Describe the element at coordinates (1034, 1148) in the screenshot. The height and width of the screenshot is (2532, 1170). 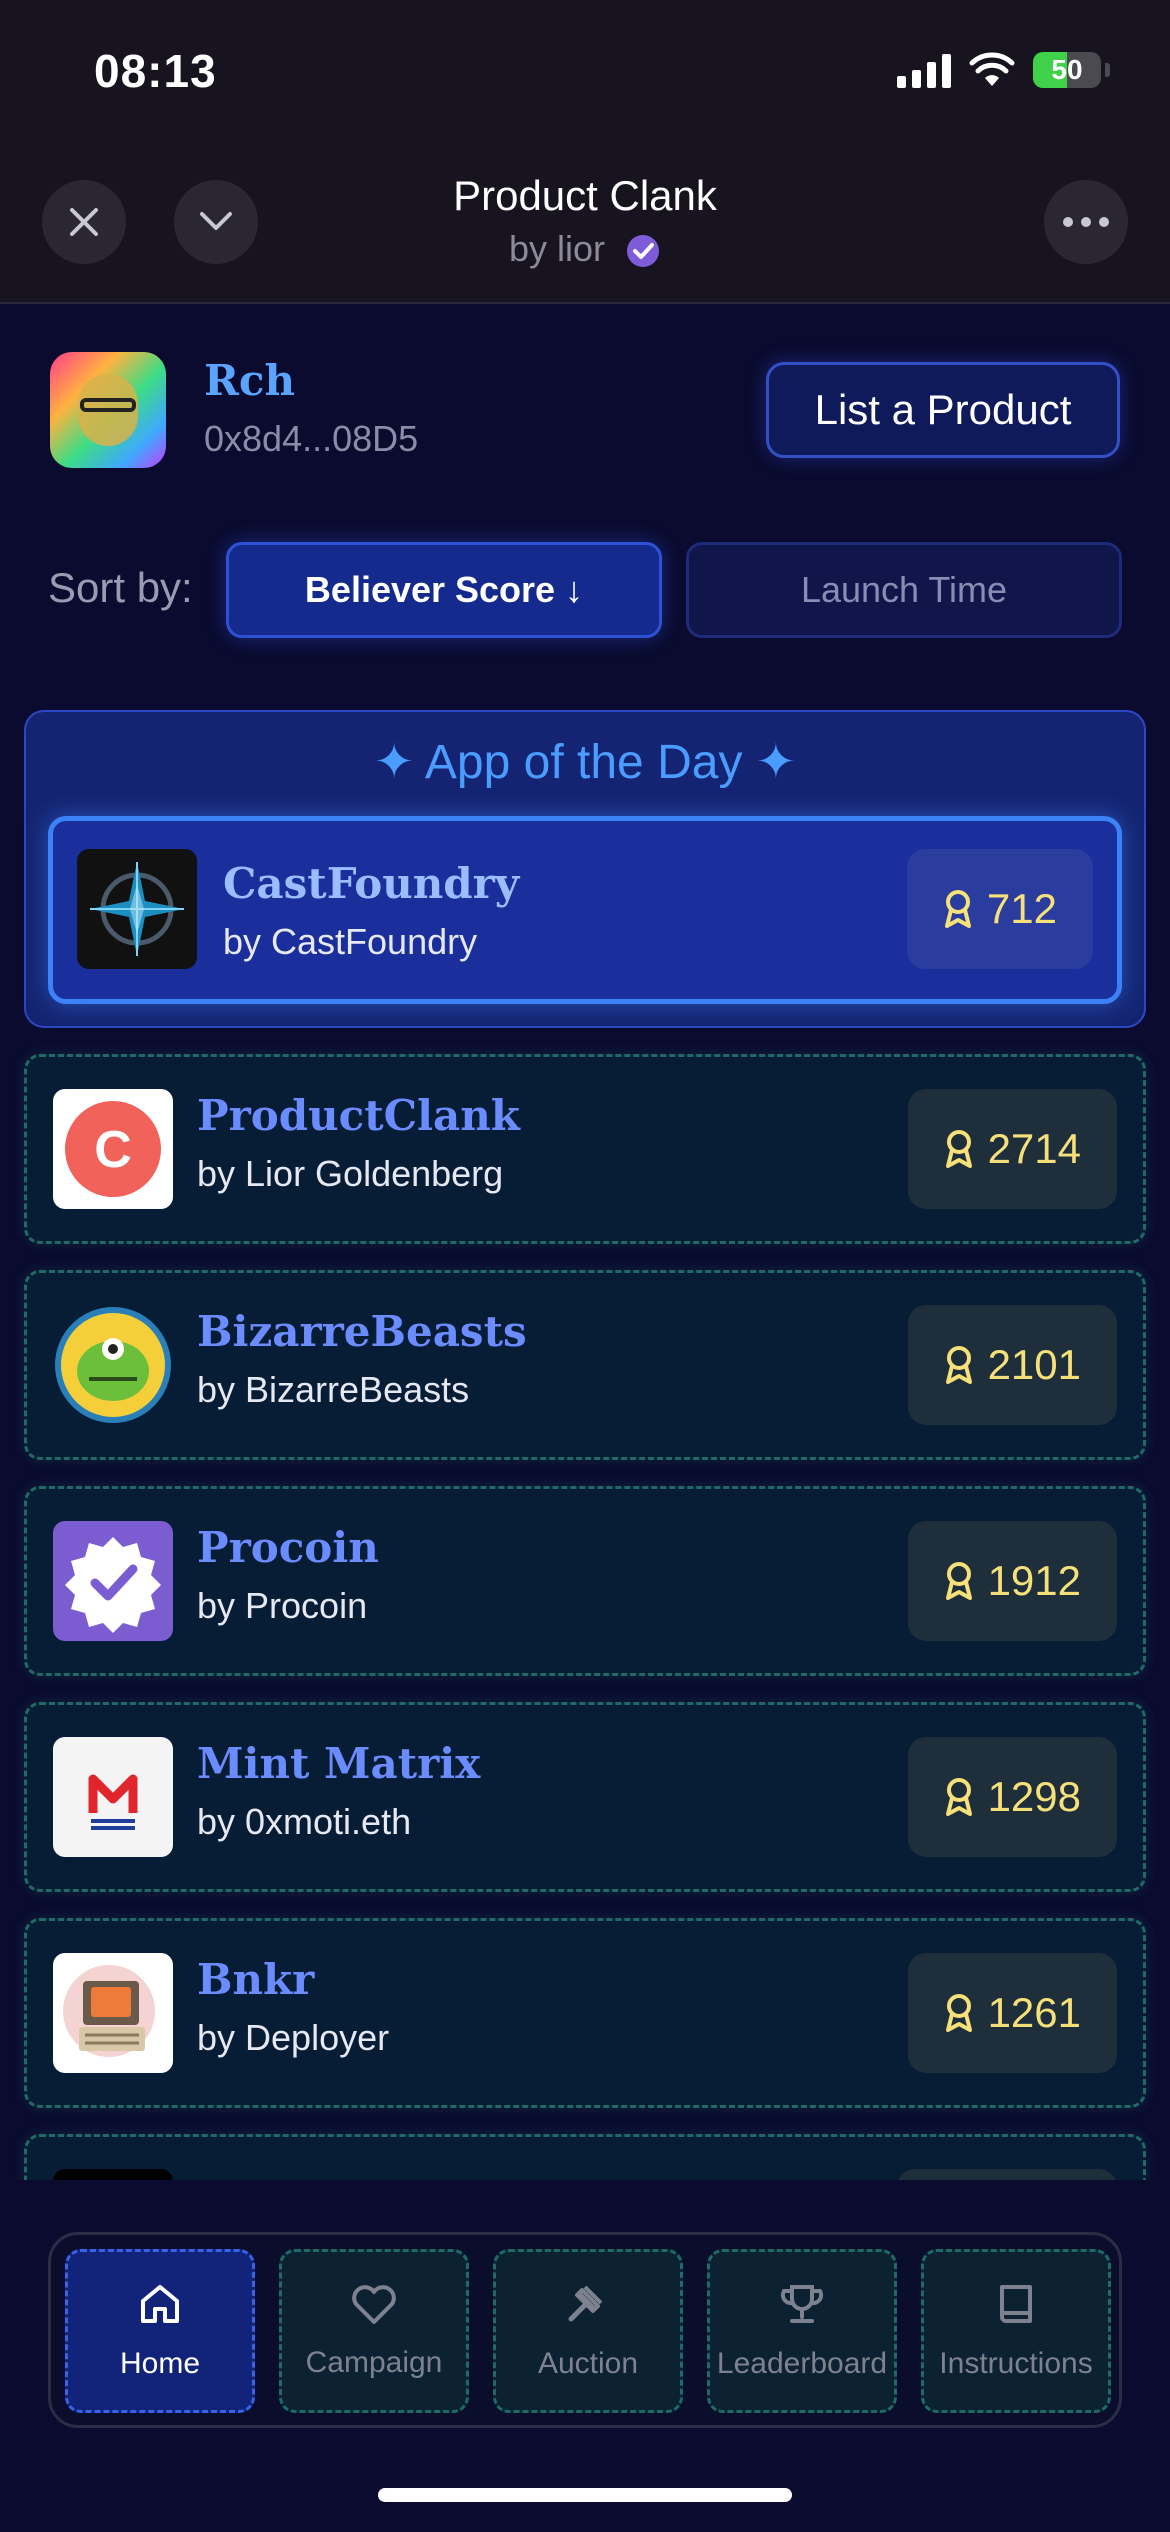
I see `score-value: 2714` at that location.